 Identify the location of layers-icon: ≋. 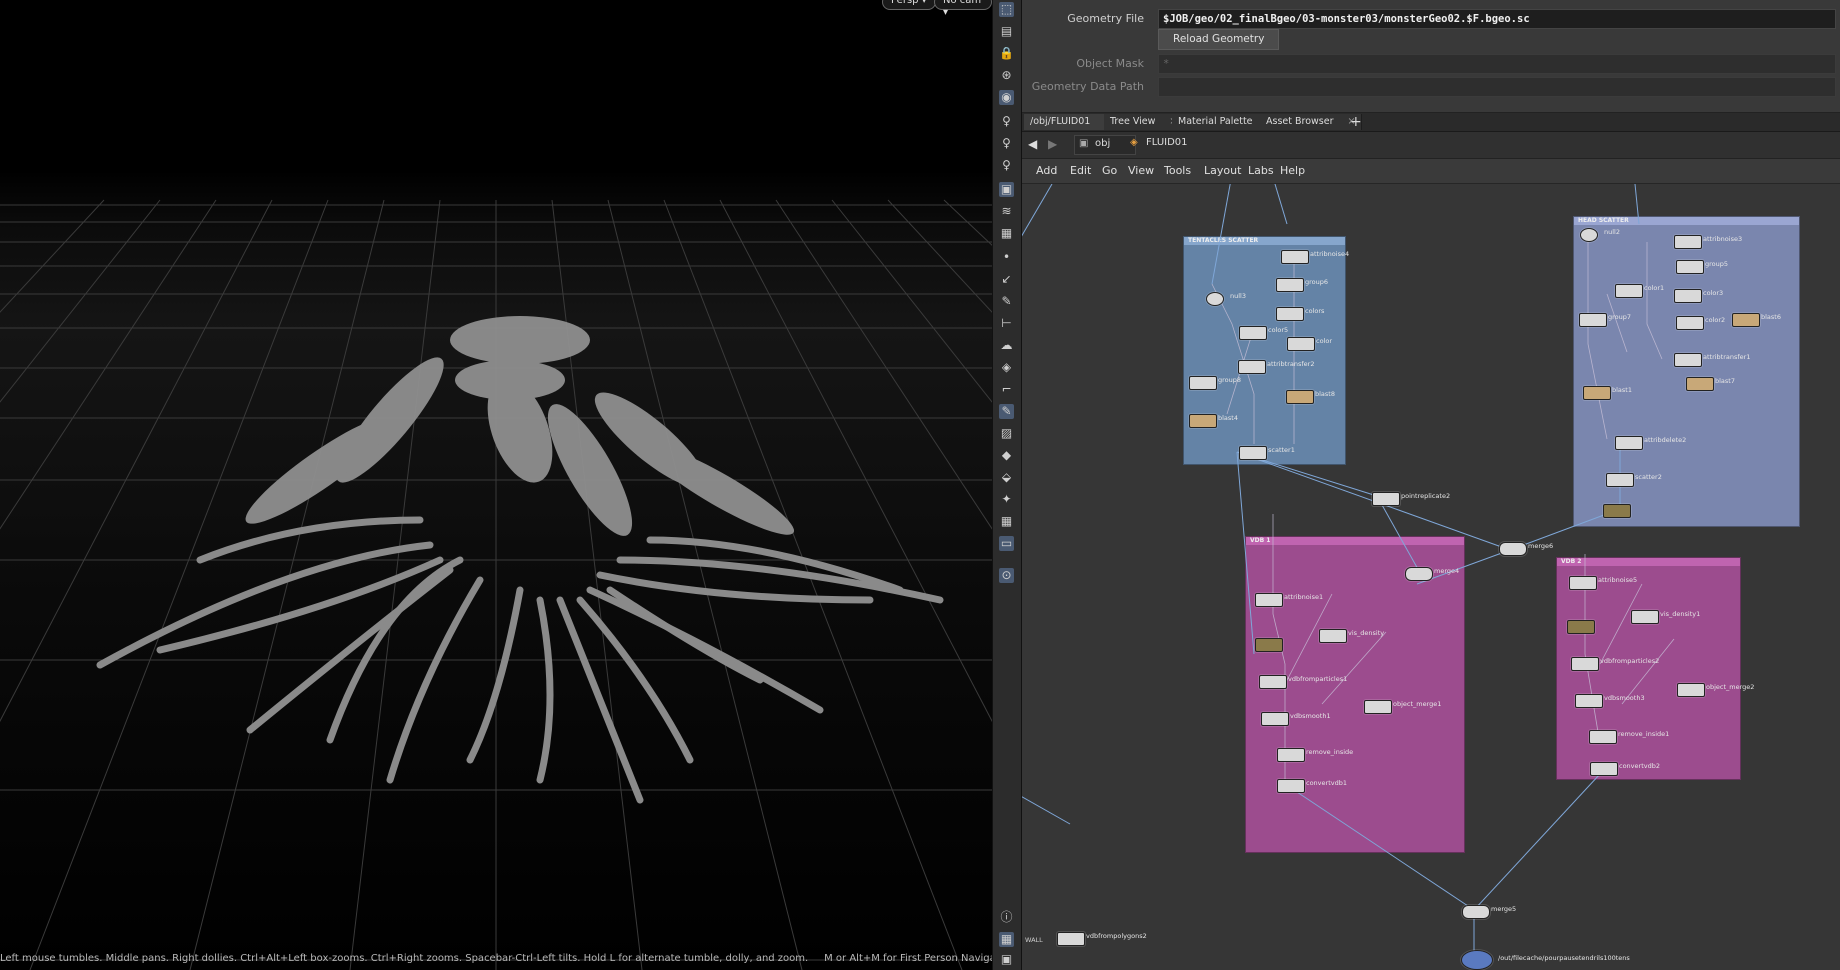
(1006, 211).